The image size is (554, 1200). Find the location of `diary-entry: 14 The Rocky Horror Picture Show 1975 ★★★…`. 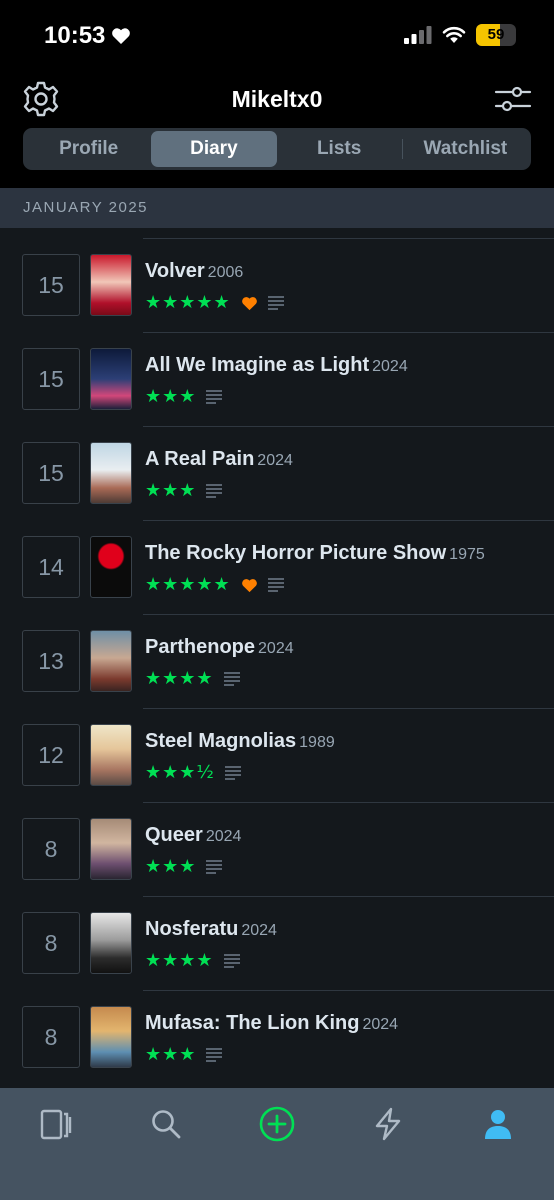

diary-entry: 14 The Rocky Horror Picture Show 1975 ★★★… is located at coordinates (277, 567).